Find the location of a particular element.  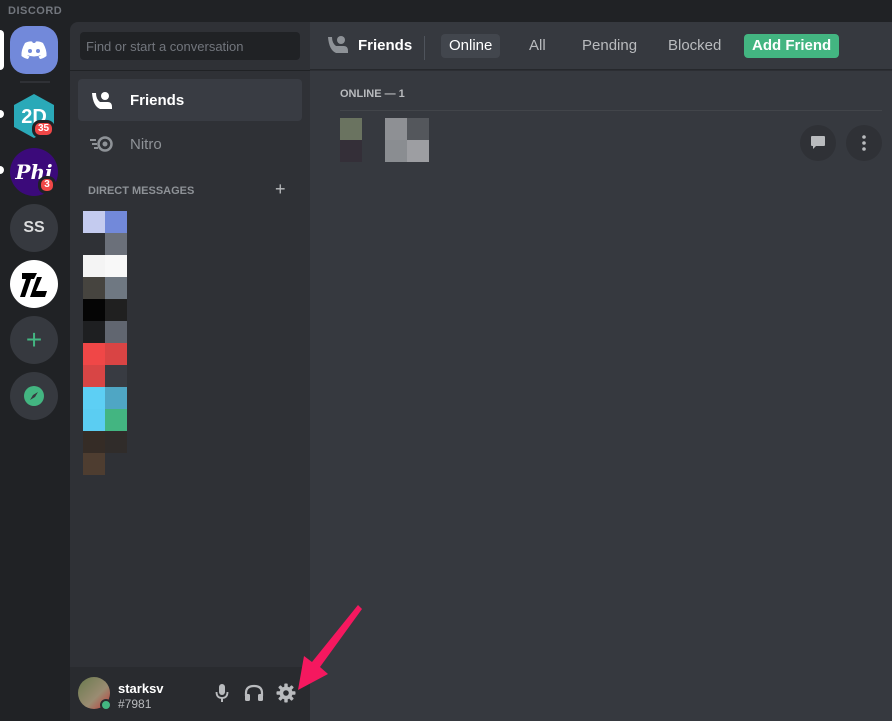

deafen-button is located at coordinates (254, 693).